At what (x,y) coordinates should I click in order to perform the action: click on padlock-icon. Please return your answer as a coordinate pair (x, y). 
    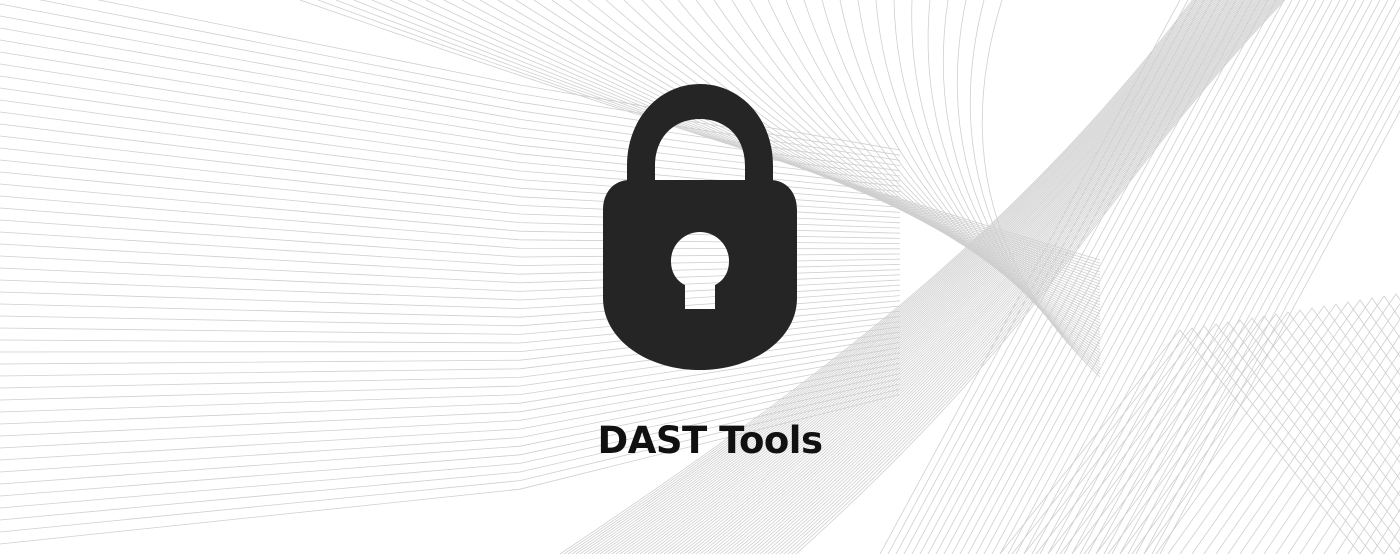
    Looking at the image, I should click on (700, 227).